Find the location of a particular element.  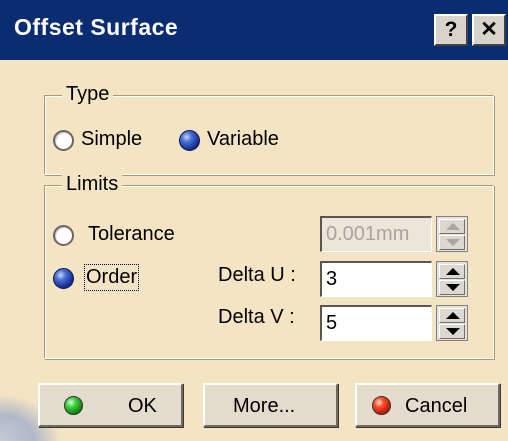

title-bar: Offset Surface ? ✕ is located at coordinates (254, 30).